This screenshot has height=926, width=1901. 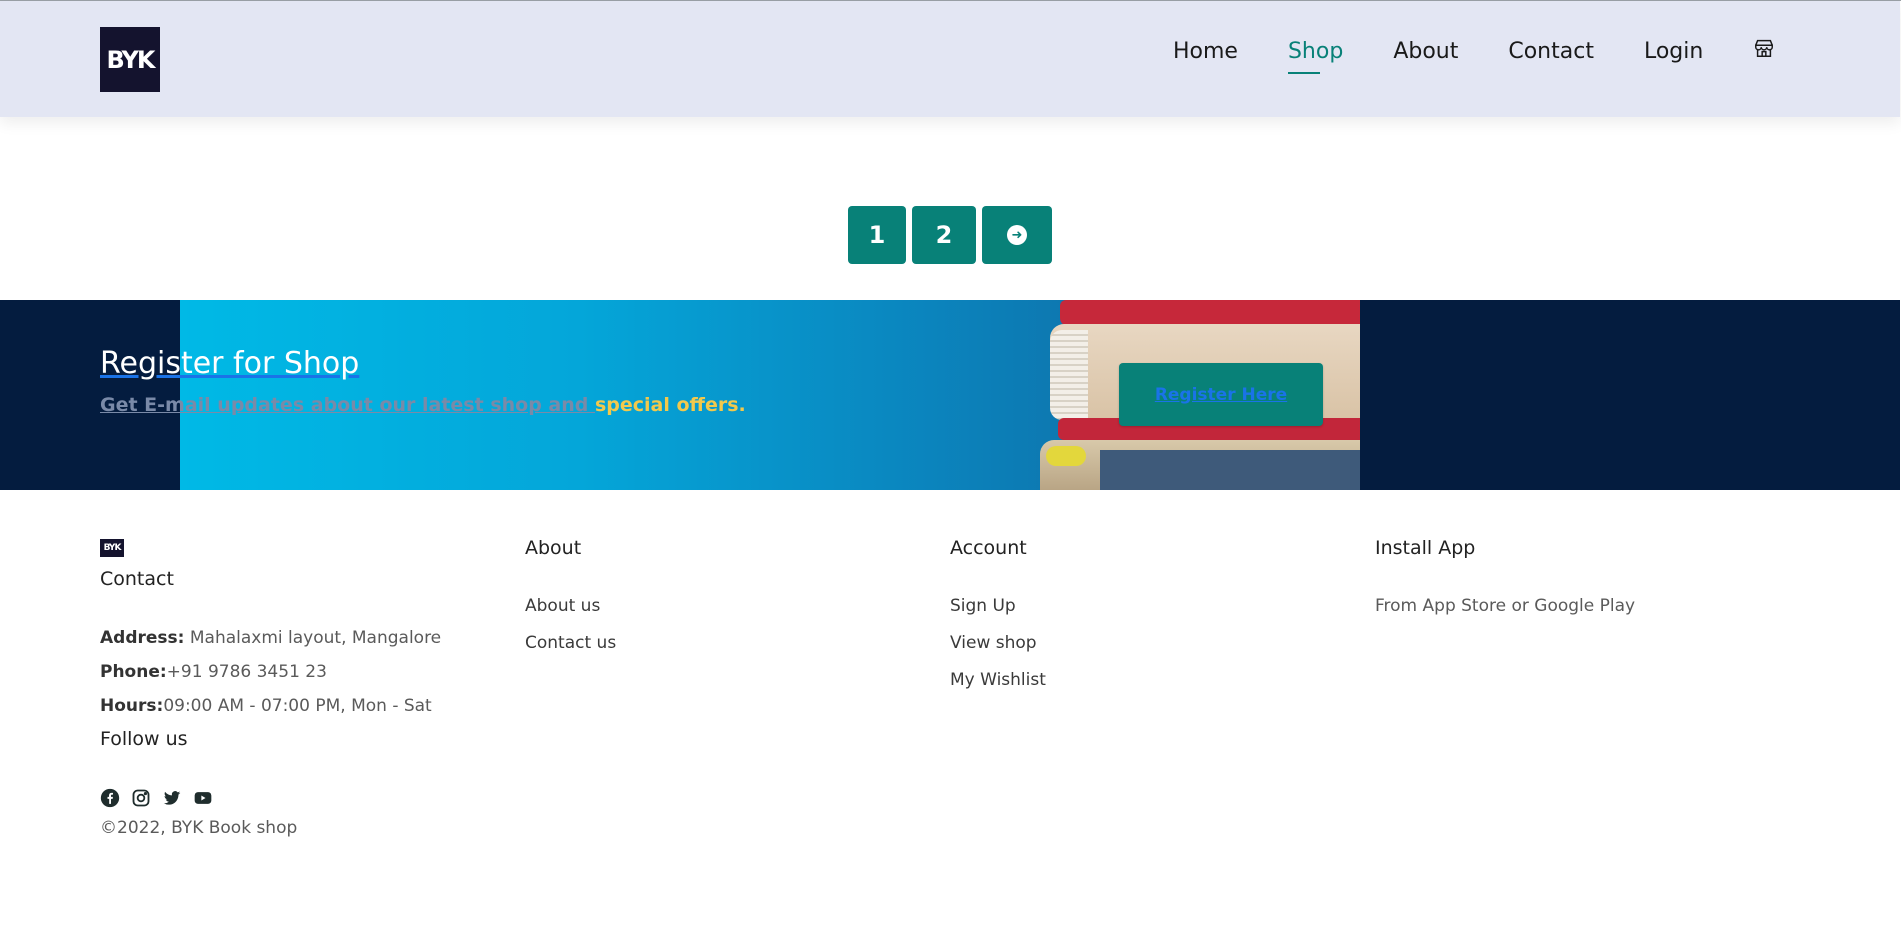 What do you see at coordinates (1205, 51) in the screenshot?
I see `nav-home: Home` at bounding box center [1205, 51].